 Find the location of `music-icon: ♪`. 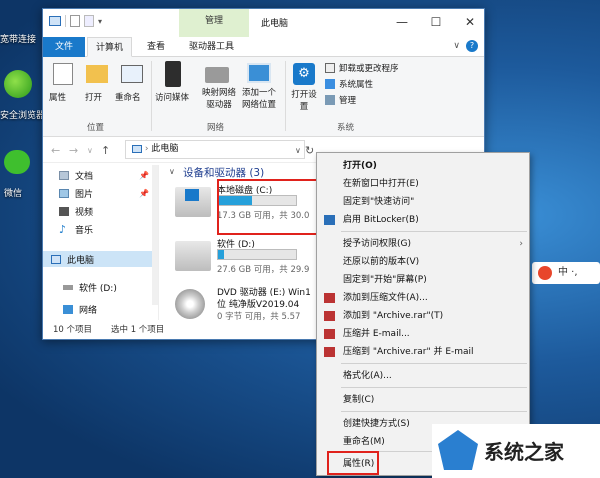

music-icon: ♪ is located at coordinates (63, 229).